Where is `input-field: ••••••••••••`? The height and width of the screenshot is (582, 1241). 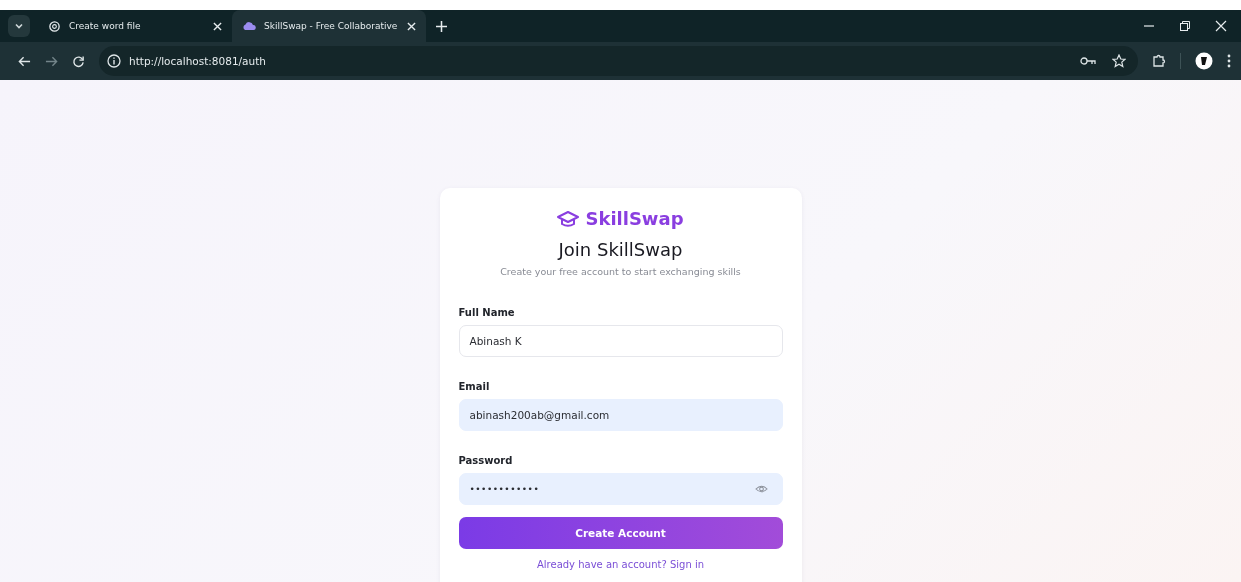
input-field: •••••••••••• is located at coordinates (620, 489).